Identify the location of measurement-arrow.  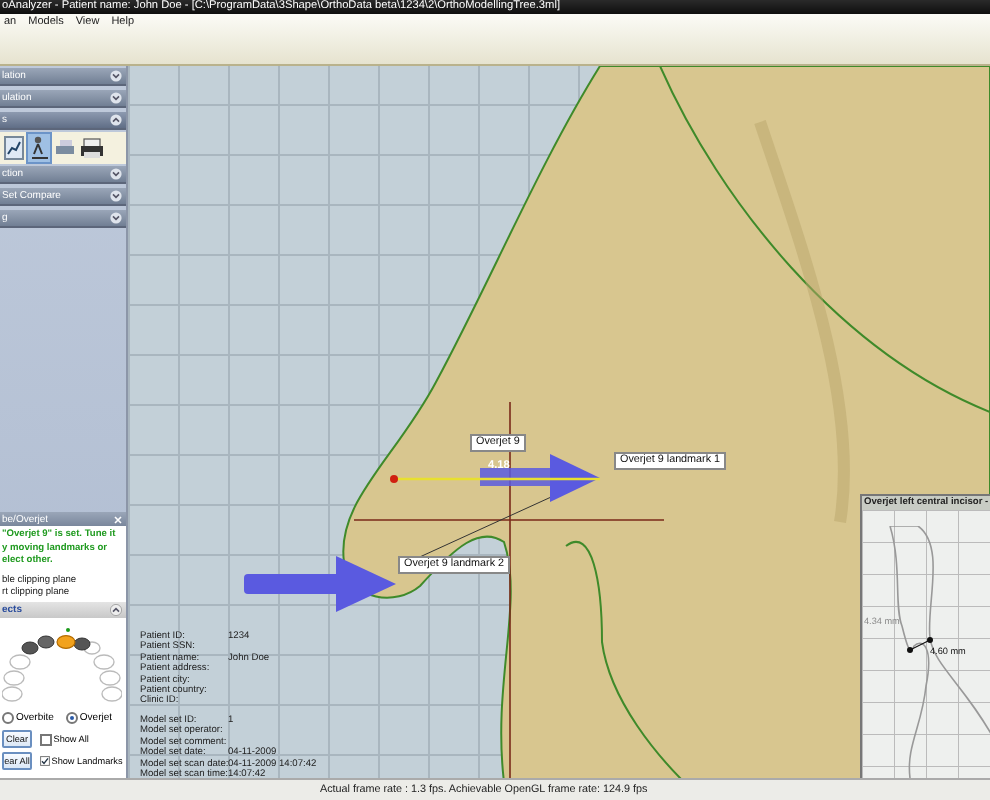
(540, 478).